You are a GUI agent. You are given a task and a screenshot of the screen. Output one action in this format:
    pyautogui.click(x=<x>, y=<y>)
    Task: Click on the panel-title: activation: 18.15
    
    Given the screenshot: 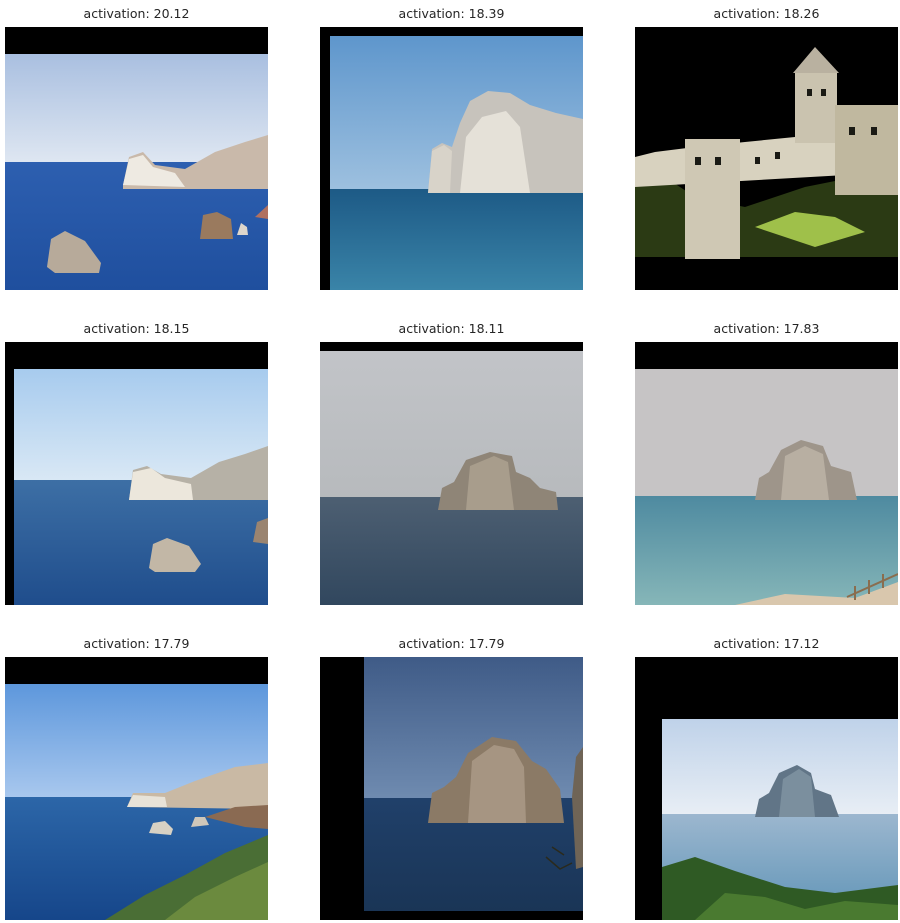 What is the action you would take?
    pyautogui.click(x=136, y=328)
    